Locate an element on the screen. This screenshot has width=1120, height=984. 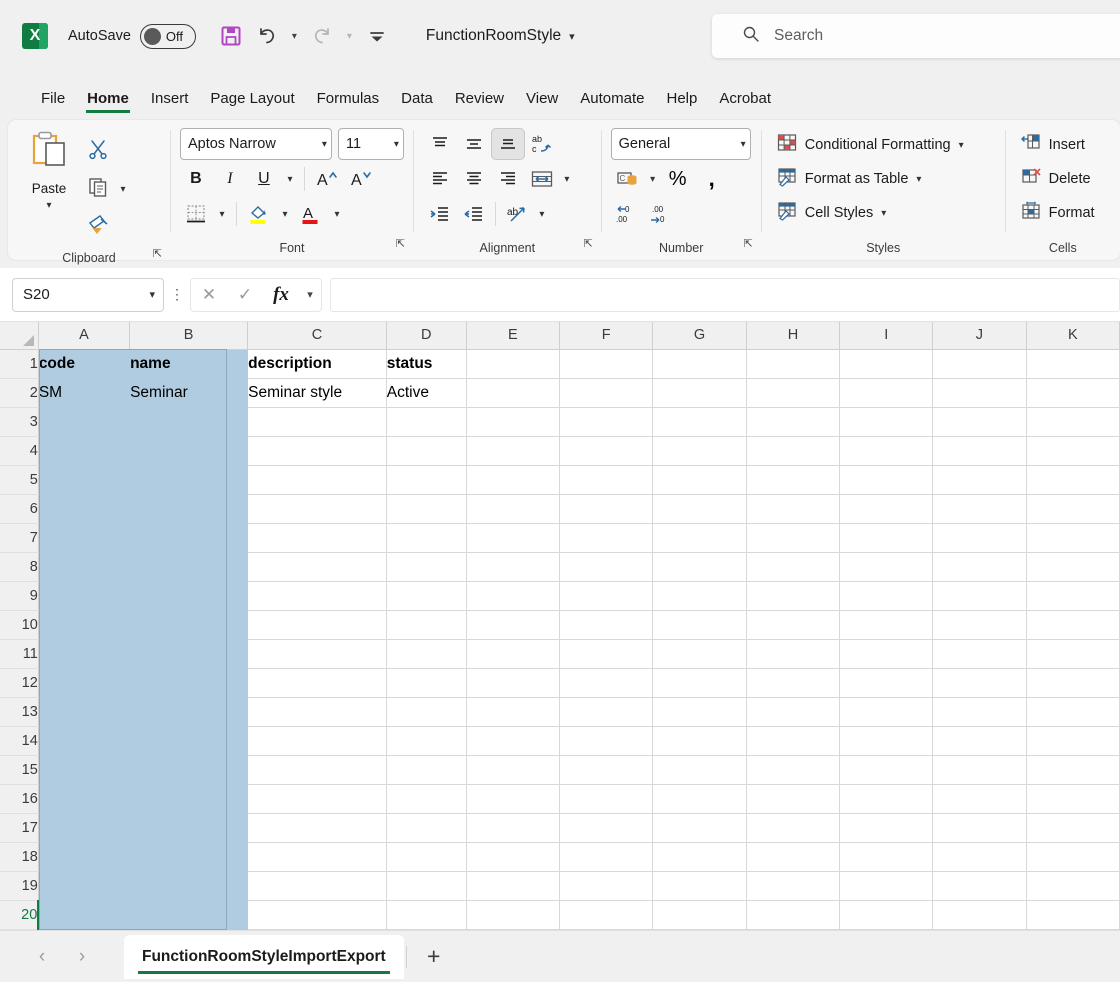
ribbon-tab-insert: Insert is located at coordinates (170, 103).